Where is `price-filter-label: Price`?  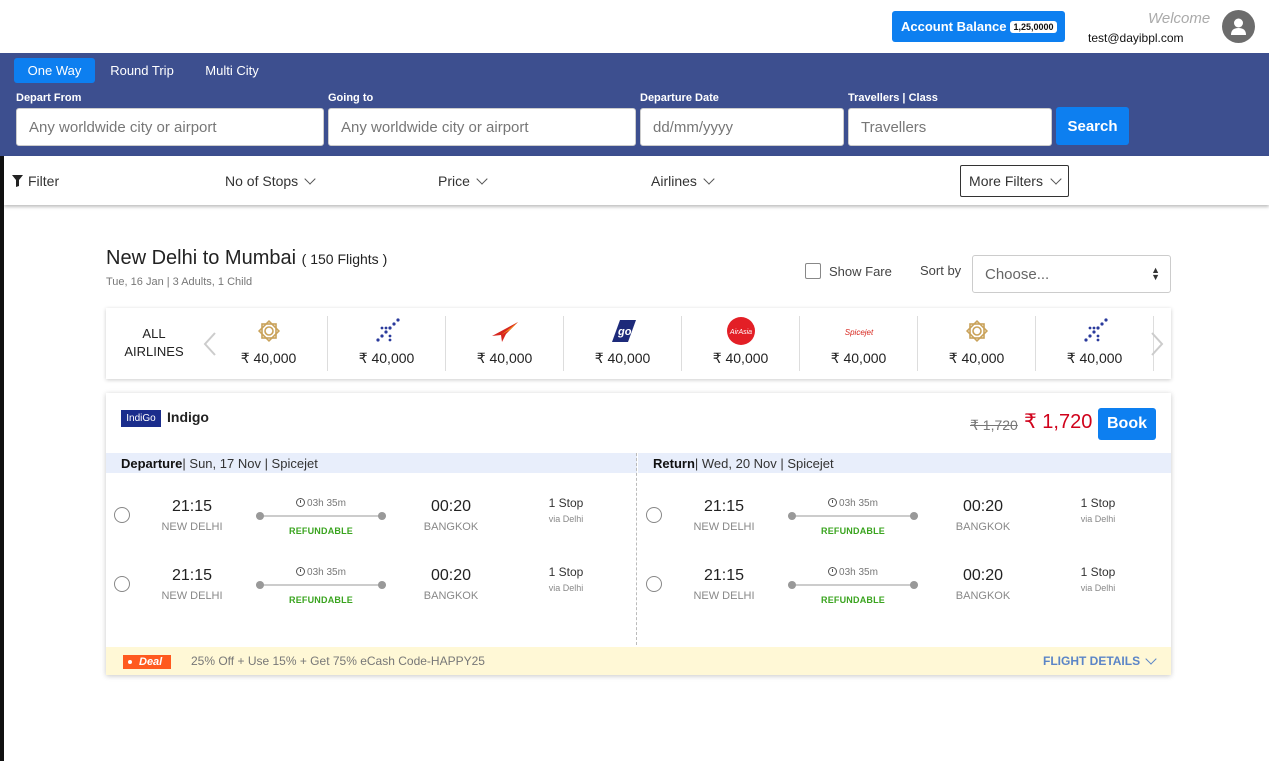
price-filter-label: Price is located at coordinates (454, 181).